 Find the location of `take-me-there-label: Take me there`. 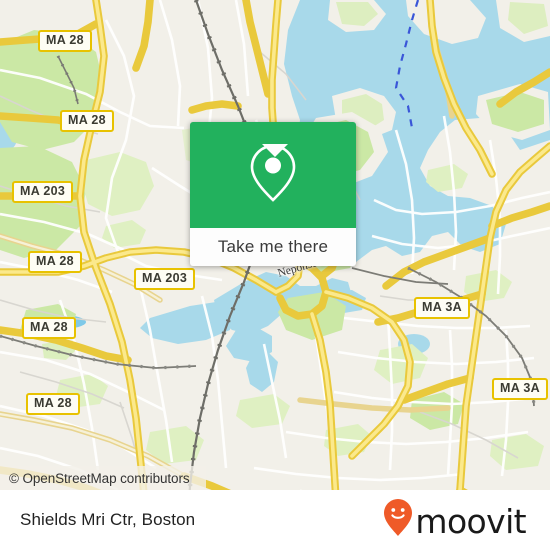

take-me-there-label: Take me there is located at coordinates (273, 246).